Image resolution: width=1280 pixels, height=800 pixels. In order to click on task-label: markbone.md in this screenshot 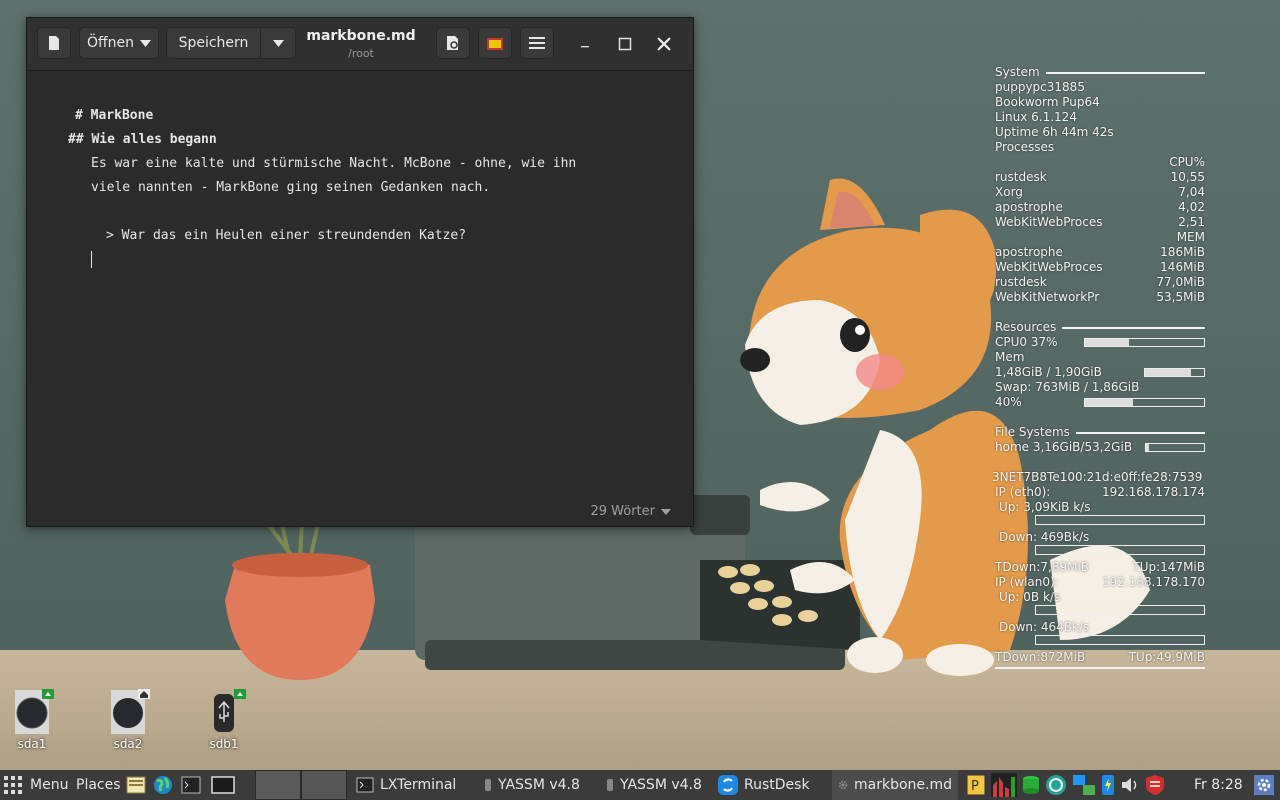, I will do `click(903, 785)`.